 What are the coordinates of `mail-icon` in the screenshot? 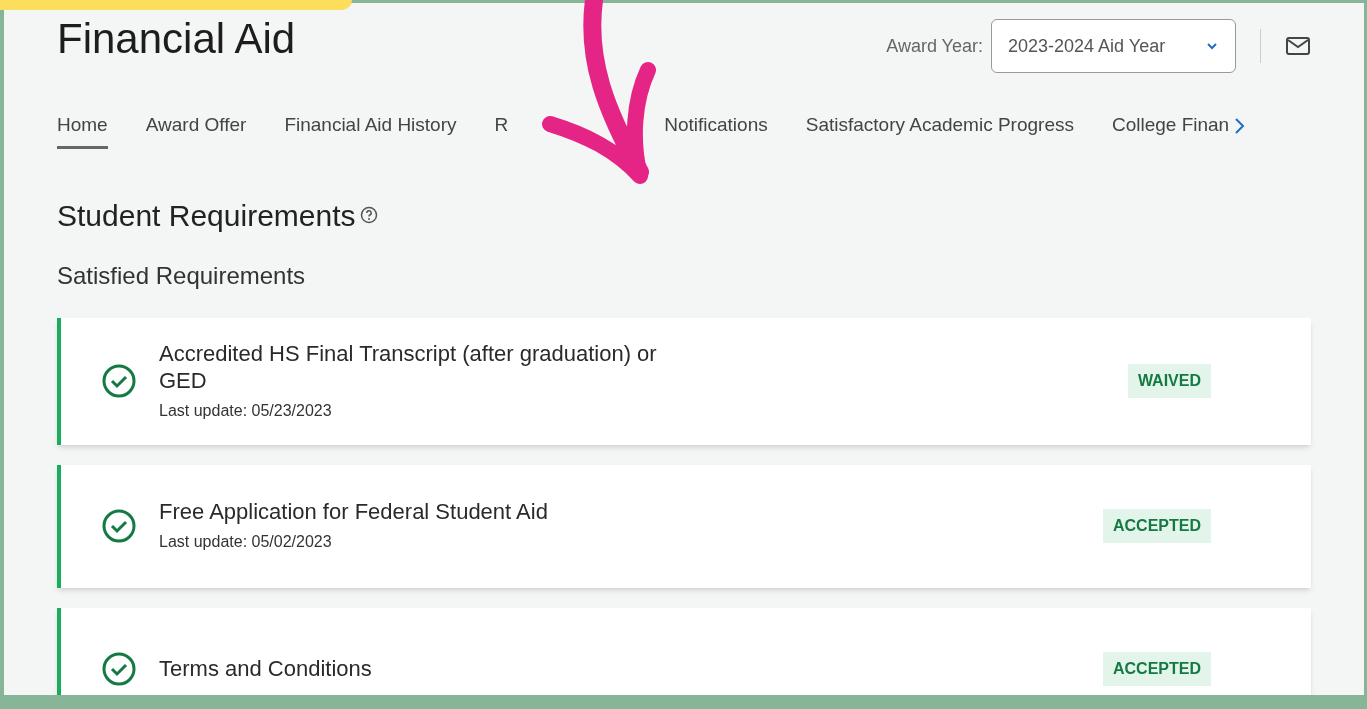 It's located at (1298, 46).